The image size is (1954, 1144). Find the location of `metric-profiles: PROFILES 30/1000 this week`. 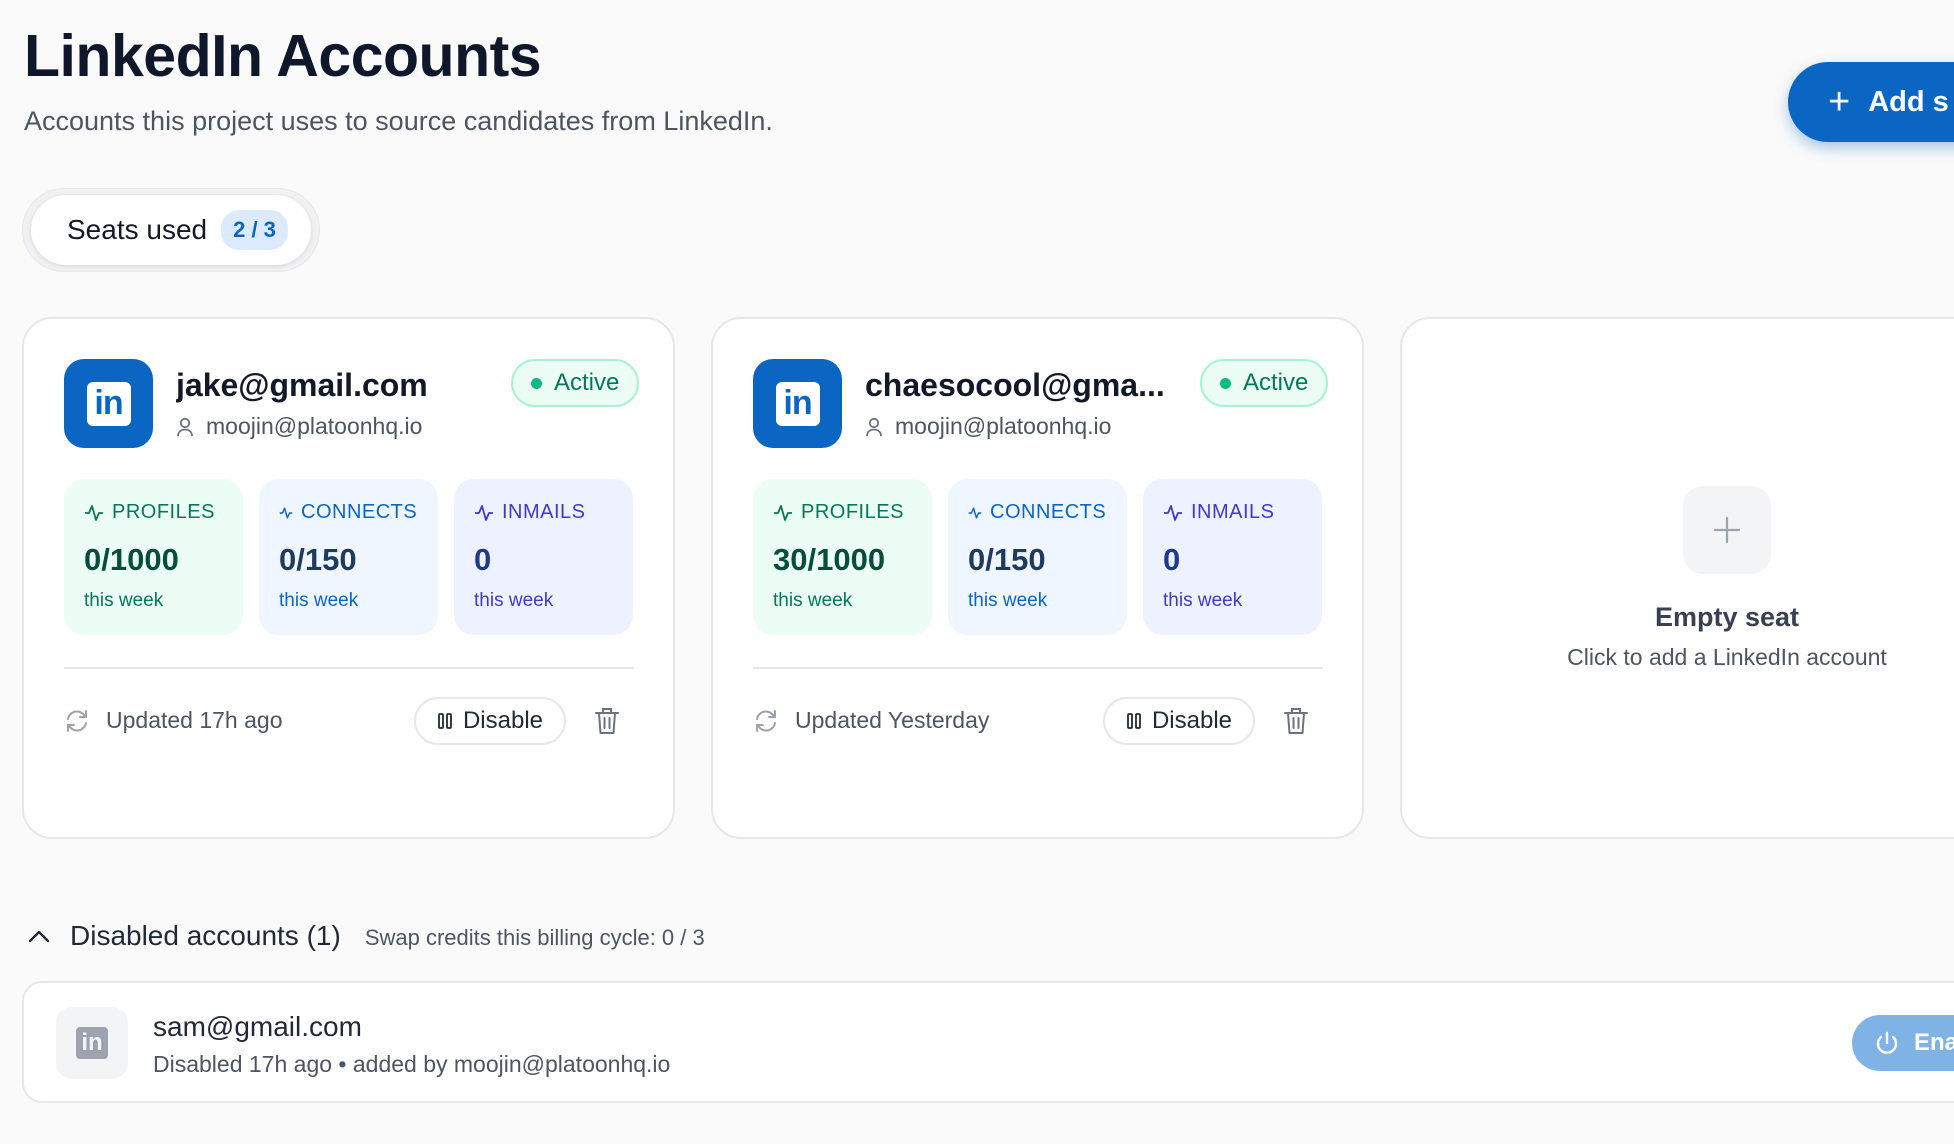

metric-profiles: PROFILES 30/1000 this week is located at coordinates (842, 557).